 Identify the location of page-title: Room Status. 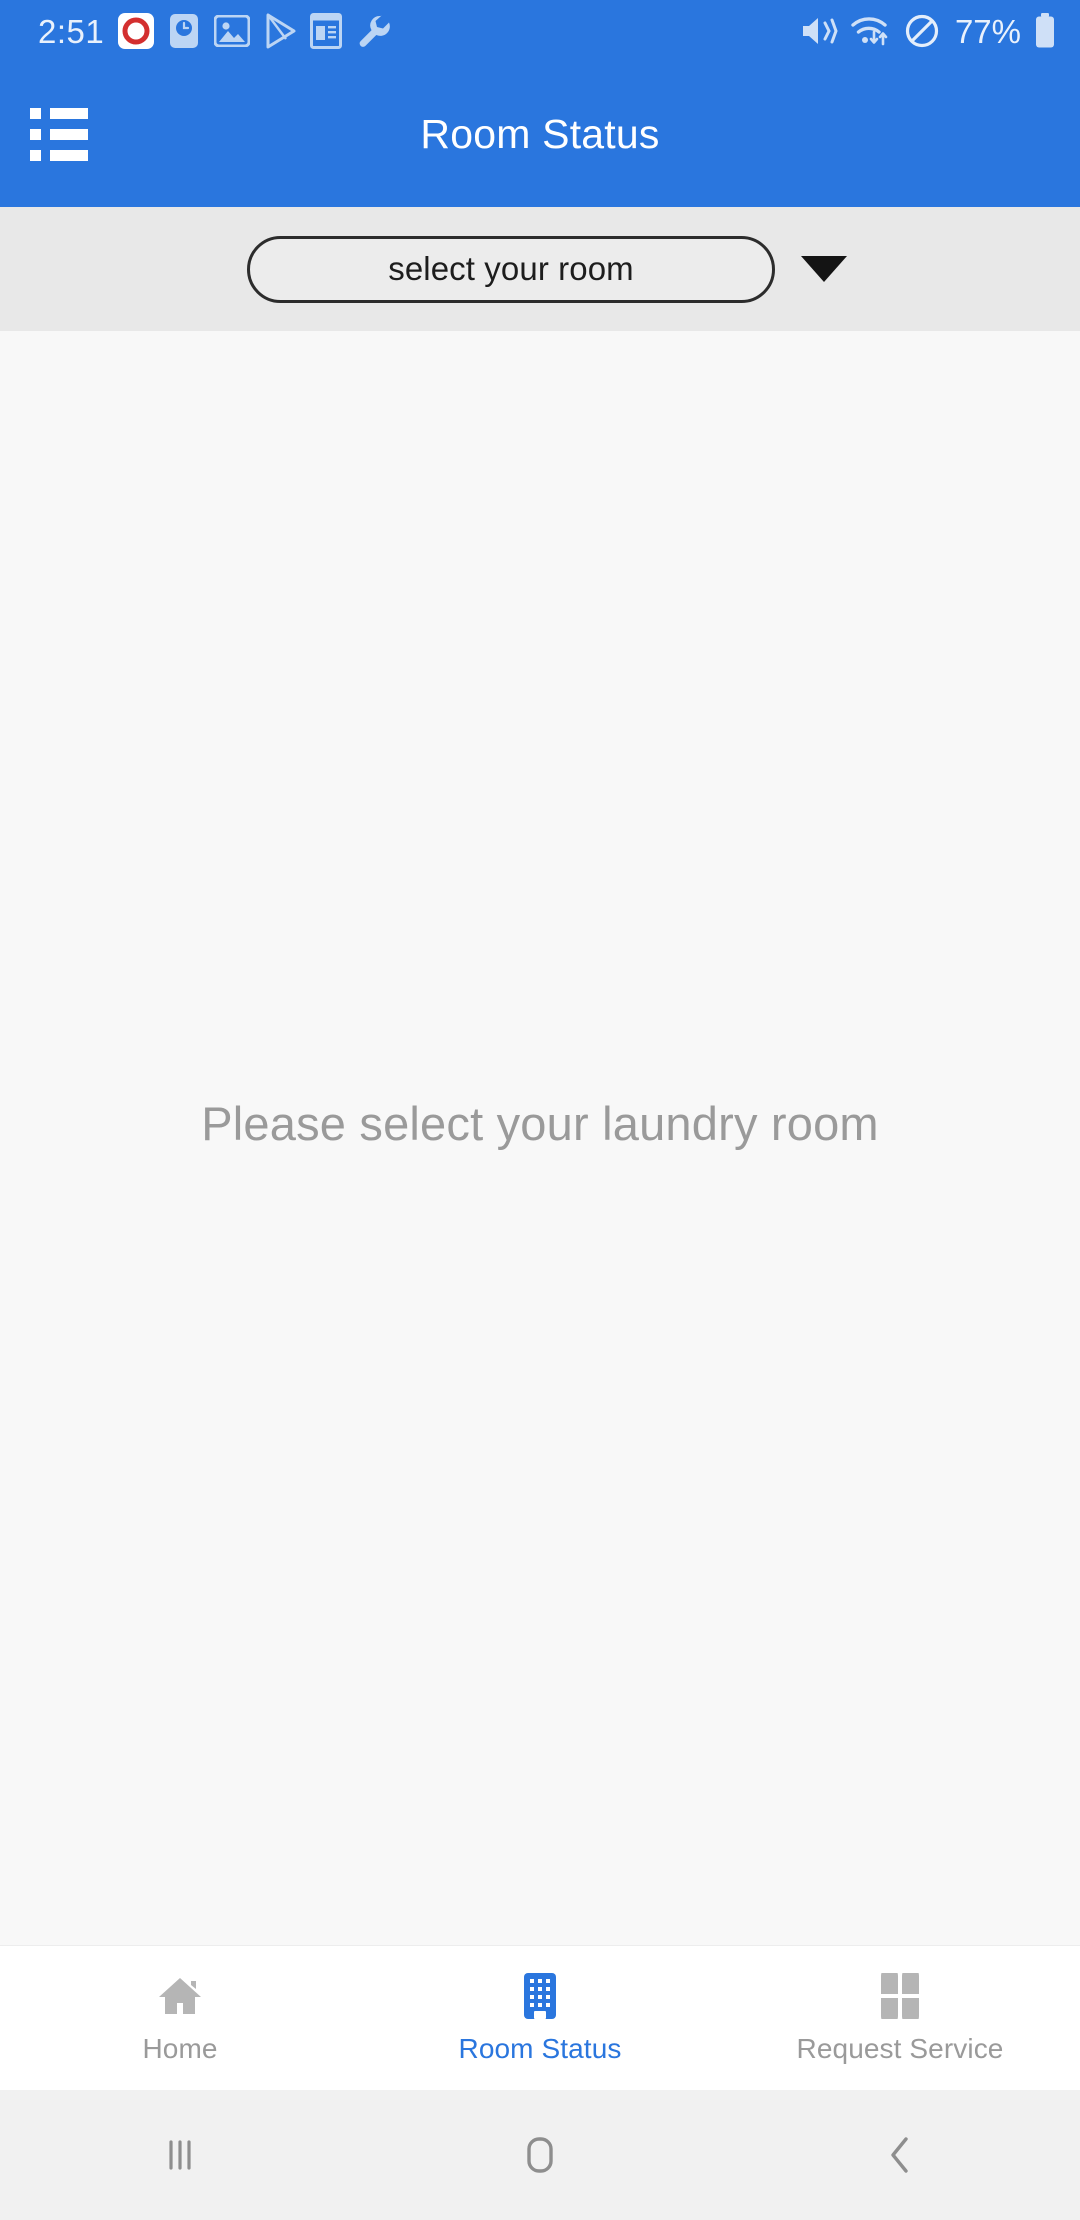
(540, 134).